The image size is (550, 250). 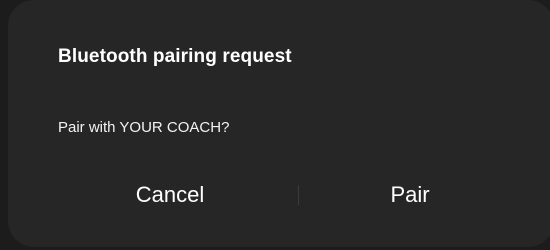 I want to click on pair-button: Pair, so click(x=410, y=195).